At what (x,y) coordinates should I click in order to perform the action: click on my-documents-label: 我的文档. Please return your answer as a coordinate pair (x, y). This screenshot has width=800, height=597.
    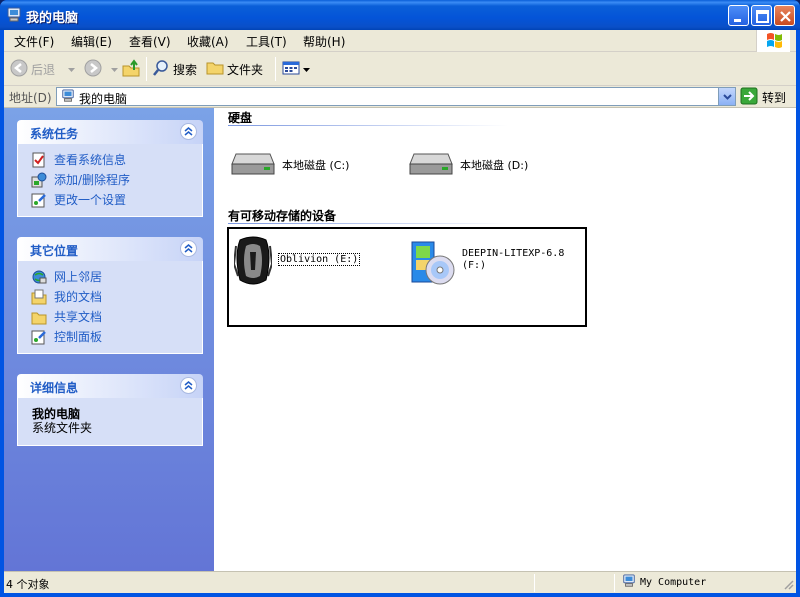
    Looking at the image, I should click on (78, 297).